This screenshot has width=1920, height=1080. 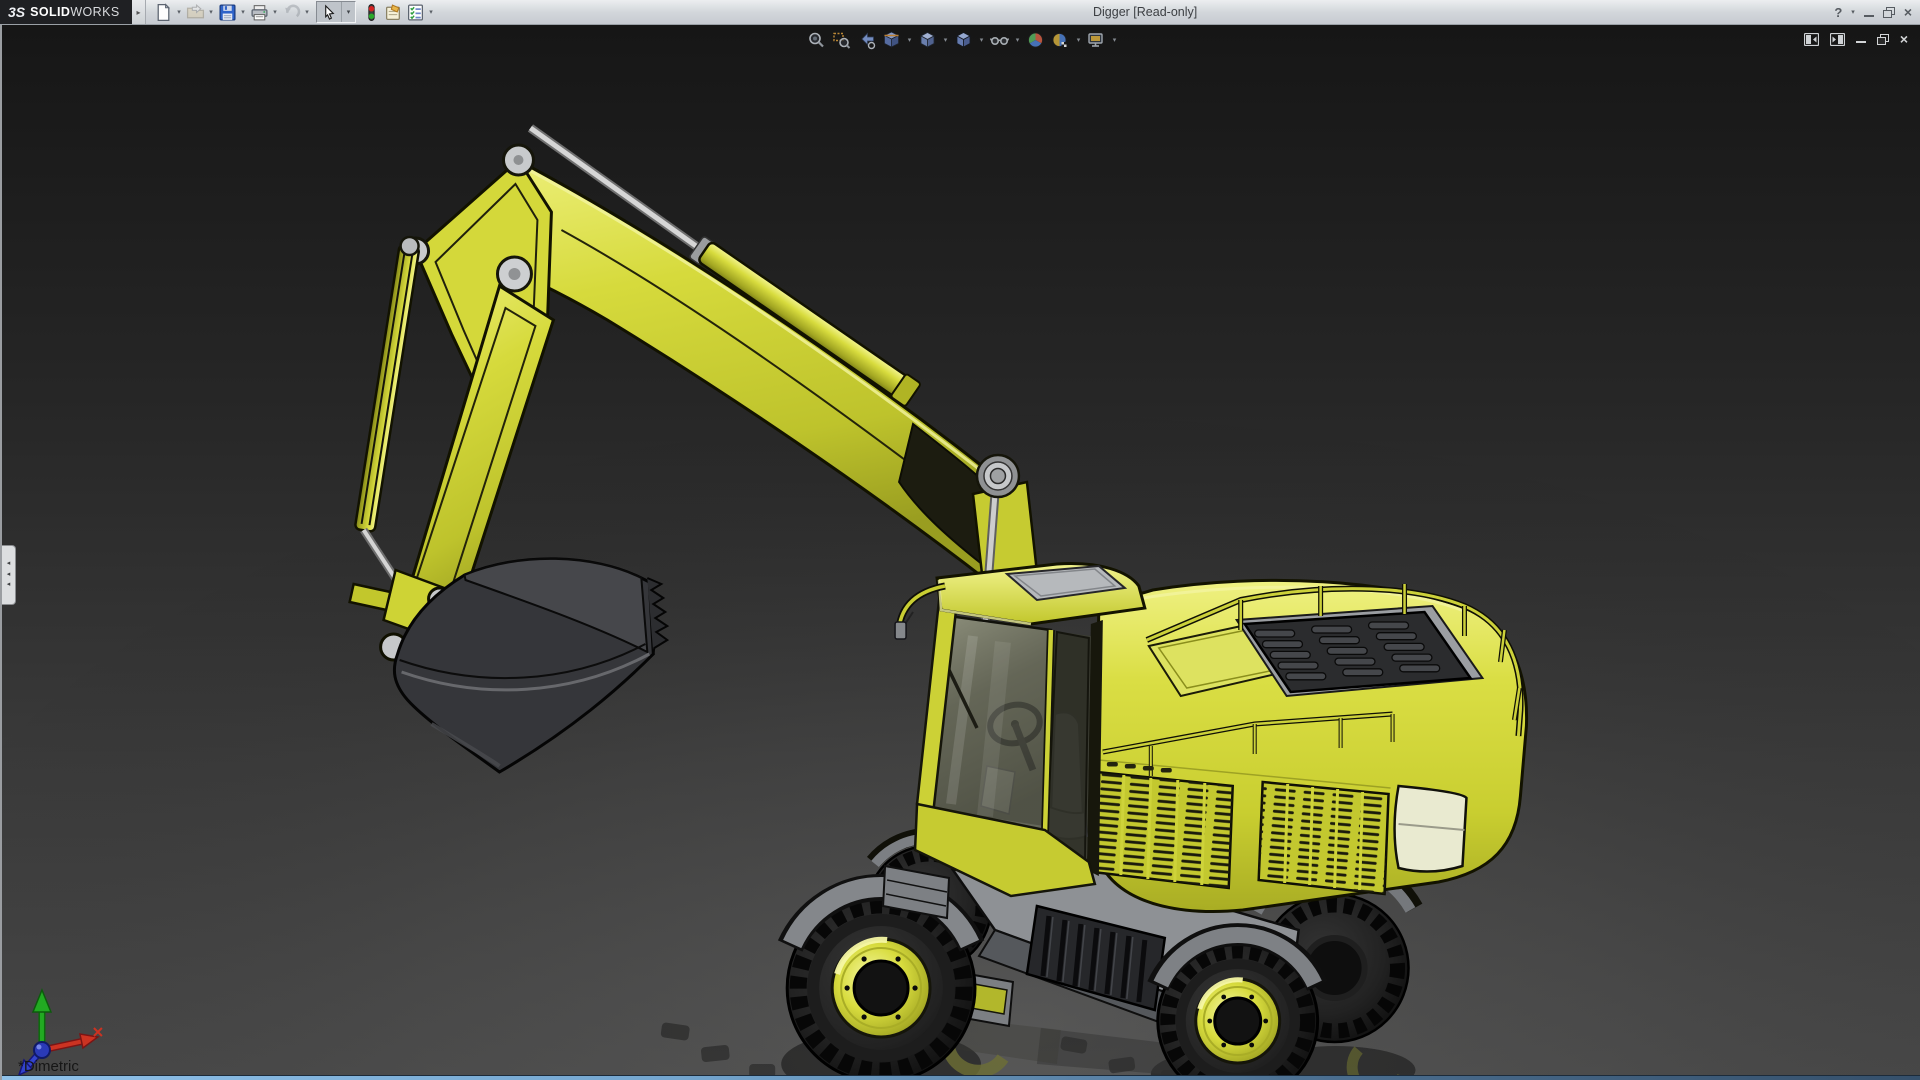 I want to click on undo-button, so click(x=291, y=12).